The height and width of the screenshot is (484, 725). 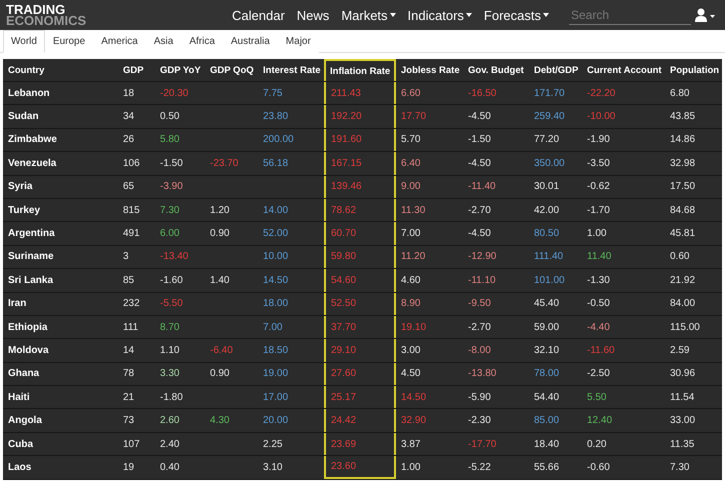 I want to click on table-cell-text: 171.70, so click(x=549, y=93).